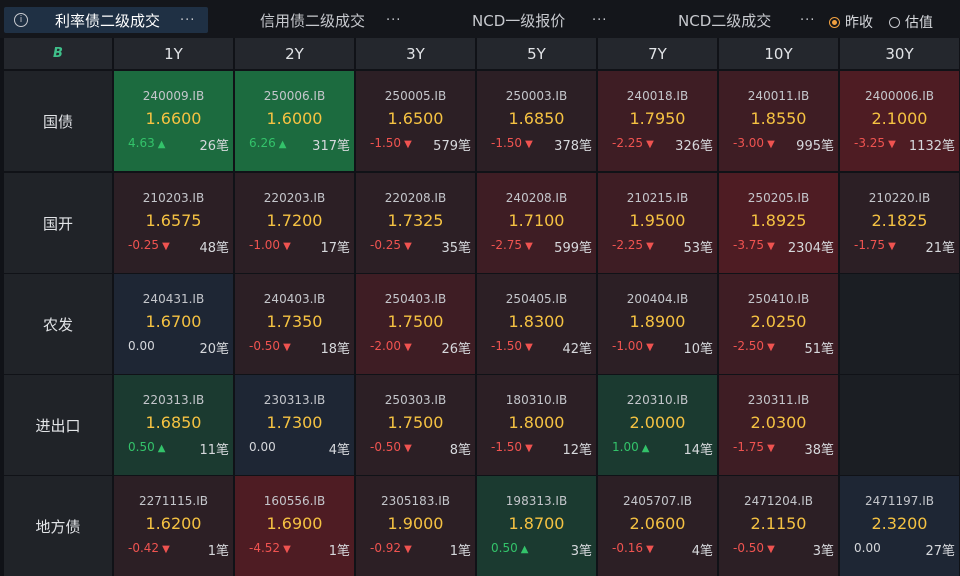 The image size is (960, 576). What do you see at coordinates (173, 53) in the screenshot?
I see `tenor-header: 1Y` at bounding box center [173, 53].